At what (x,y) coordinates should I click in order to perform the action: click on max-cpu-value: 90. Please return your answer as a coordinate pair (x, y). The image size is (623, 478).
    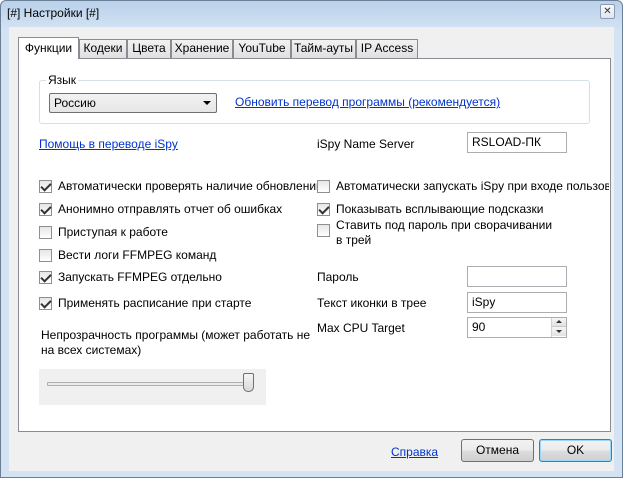
    Looking at the image, I should click on (479, 327).